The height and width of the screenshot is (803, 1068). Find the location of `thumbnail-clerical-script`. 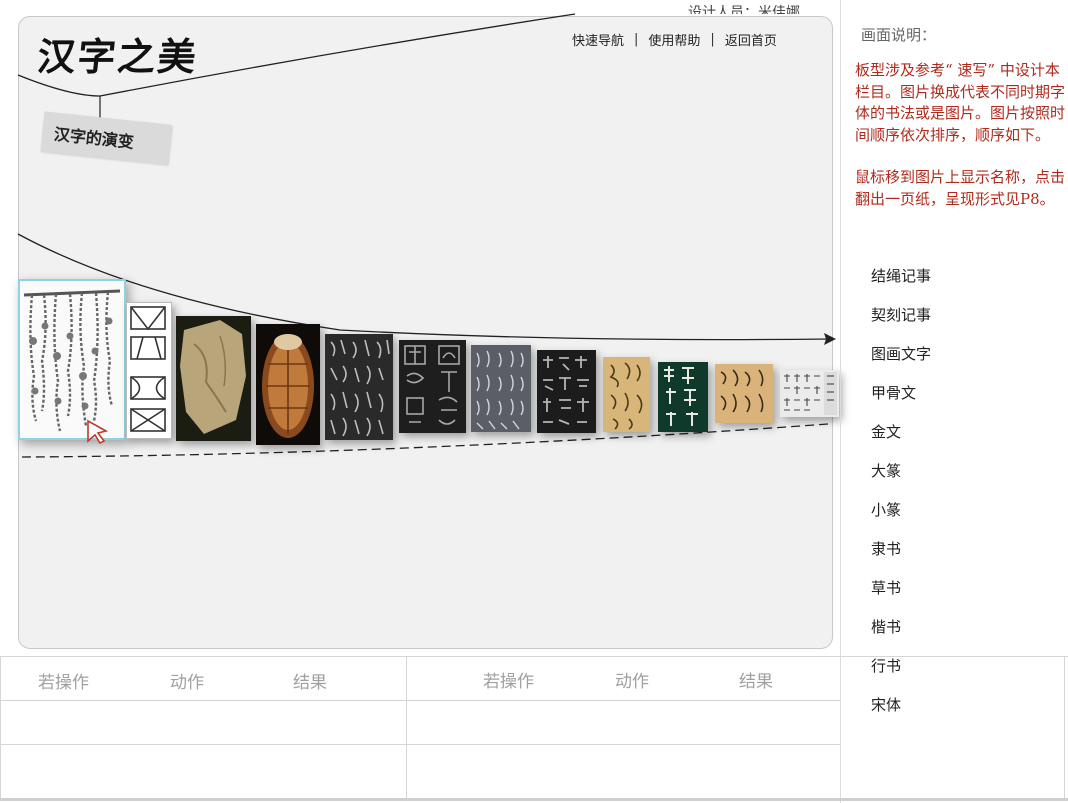

thumbnail-clerical-script is located at coordinates (566, 391).